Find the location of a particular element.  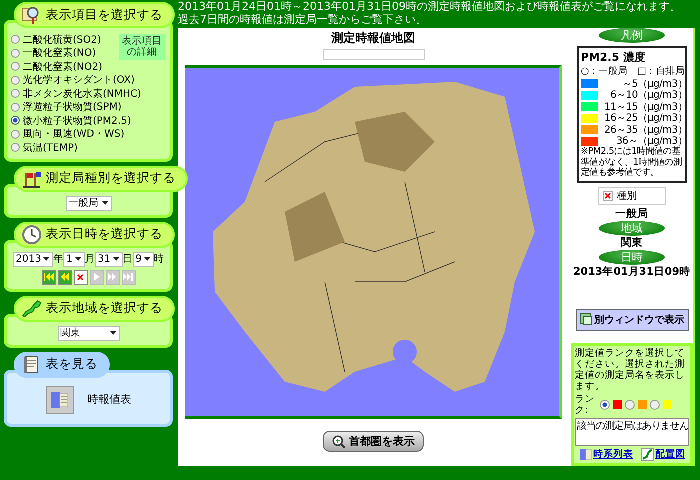

skip-first-icon is located at coordinates (48, 277).